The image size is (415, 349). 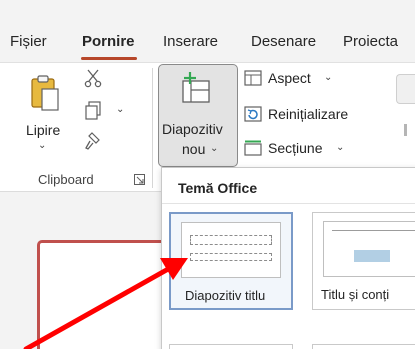 I want to click on tab-insert: Inserare, so click(x=190, y=41).